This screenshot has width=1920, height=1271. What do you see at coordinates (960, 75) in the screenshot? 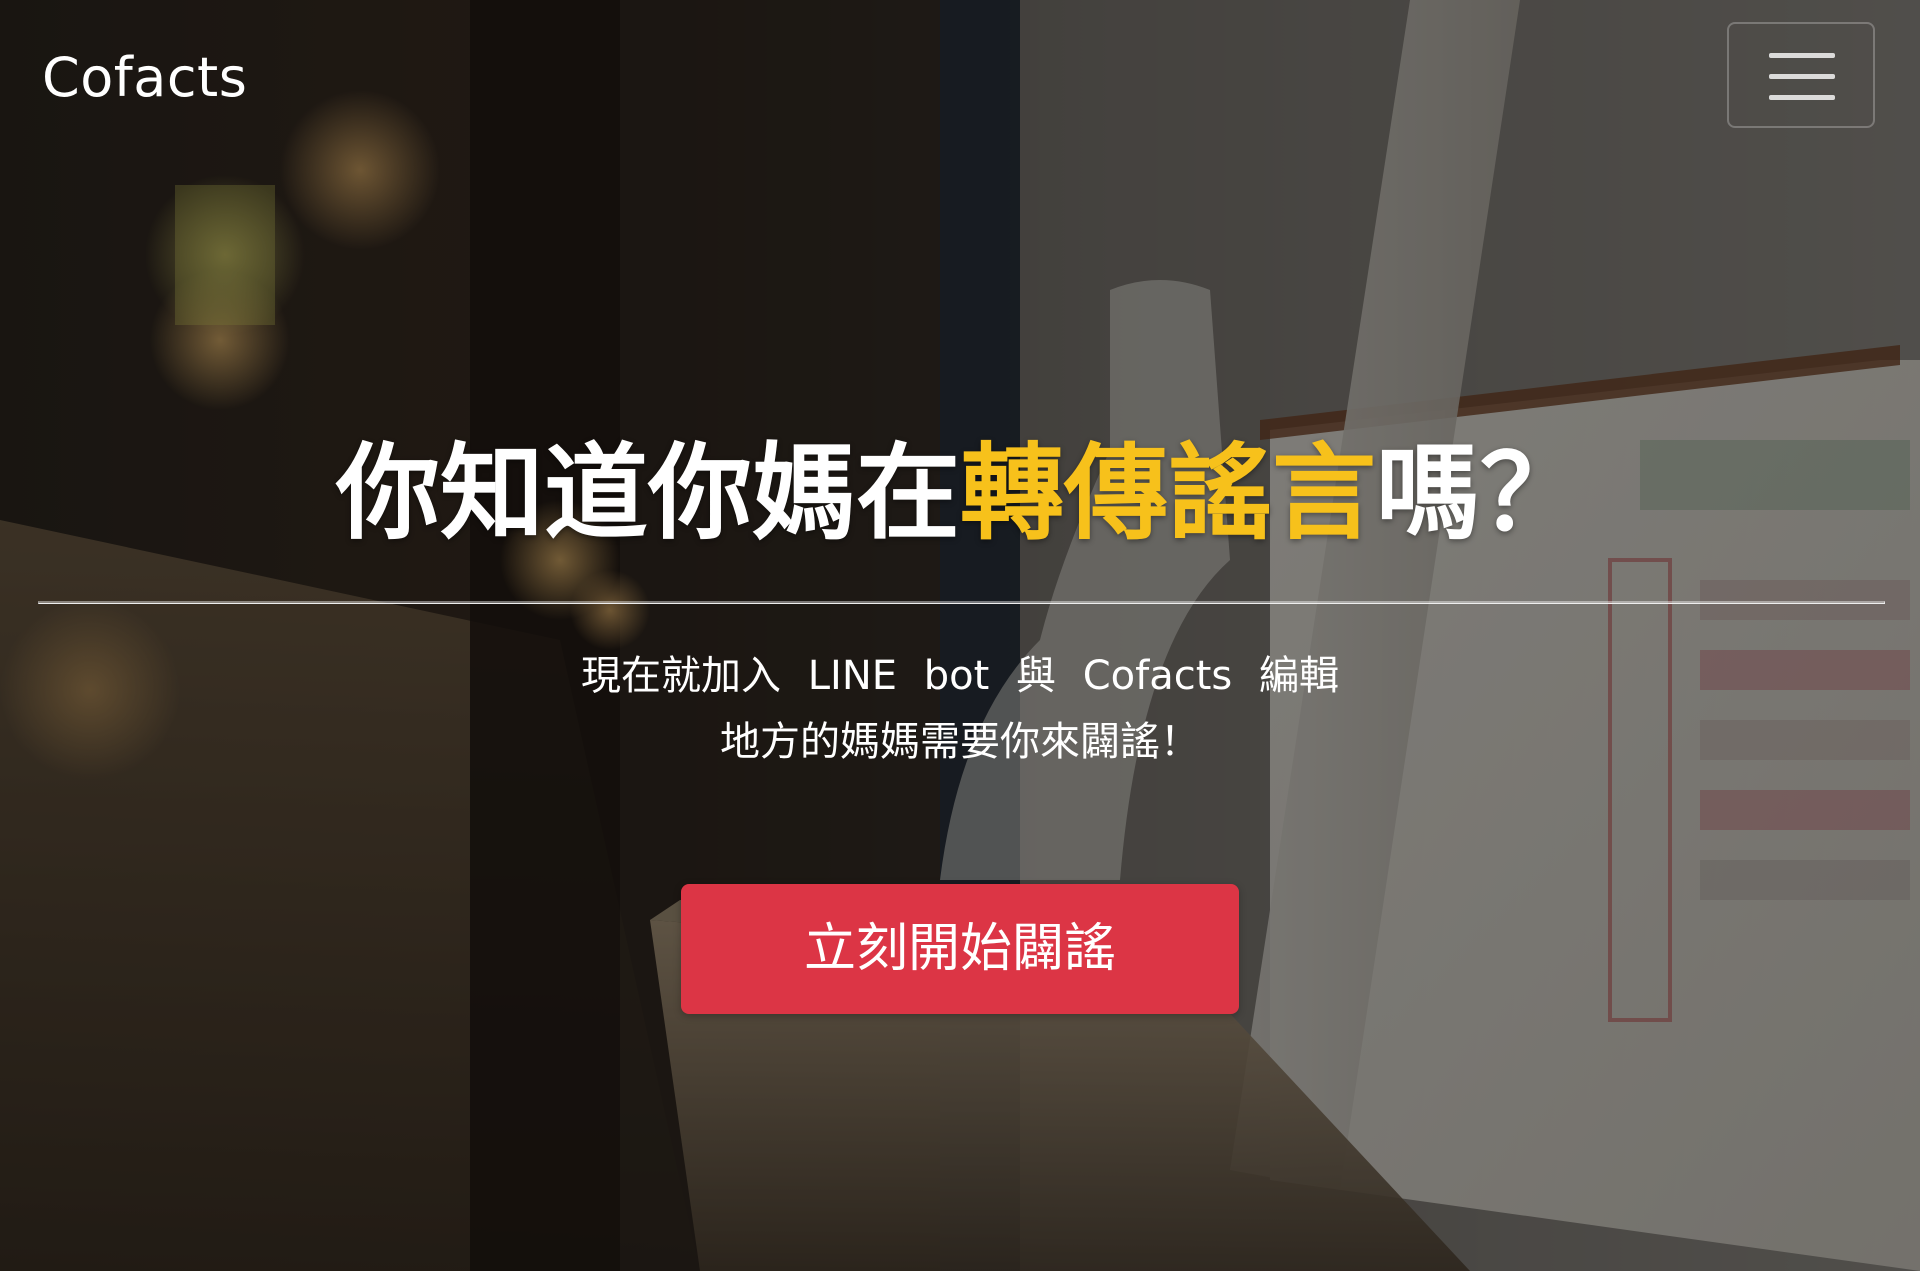
I see `navbar: Cofacts` at bounding box center [960, 75].